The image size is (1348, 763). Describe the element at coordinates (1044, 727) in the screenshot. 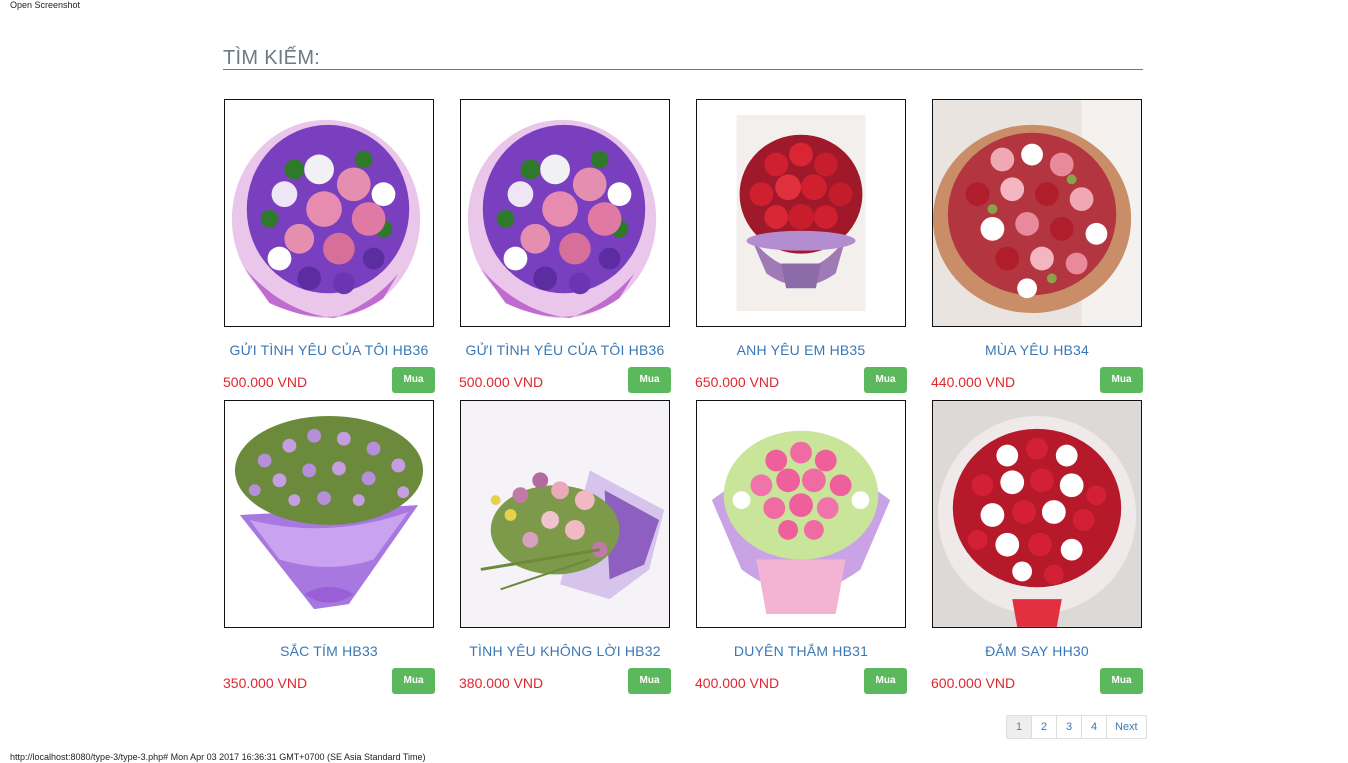

I see `page-2-link: 2` at that location.